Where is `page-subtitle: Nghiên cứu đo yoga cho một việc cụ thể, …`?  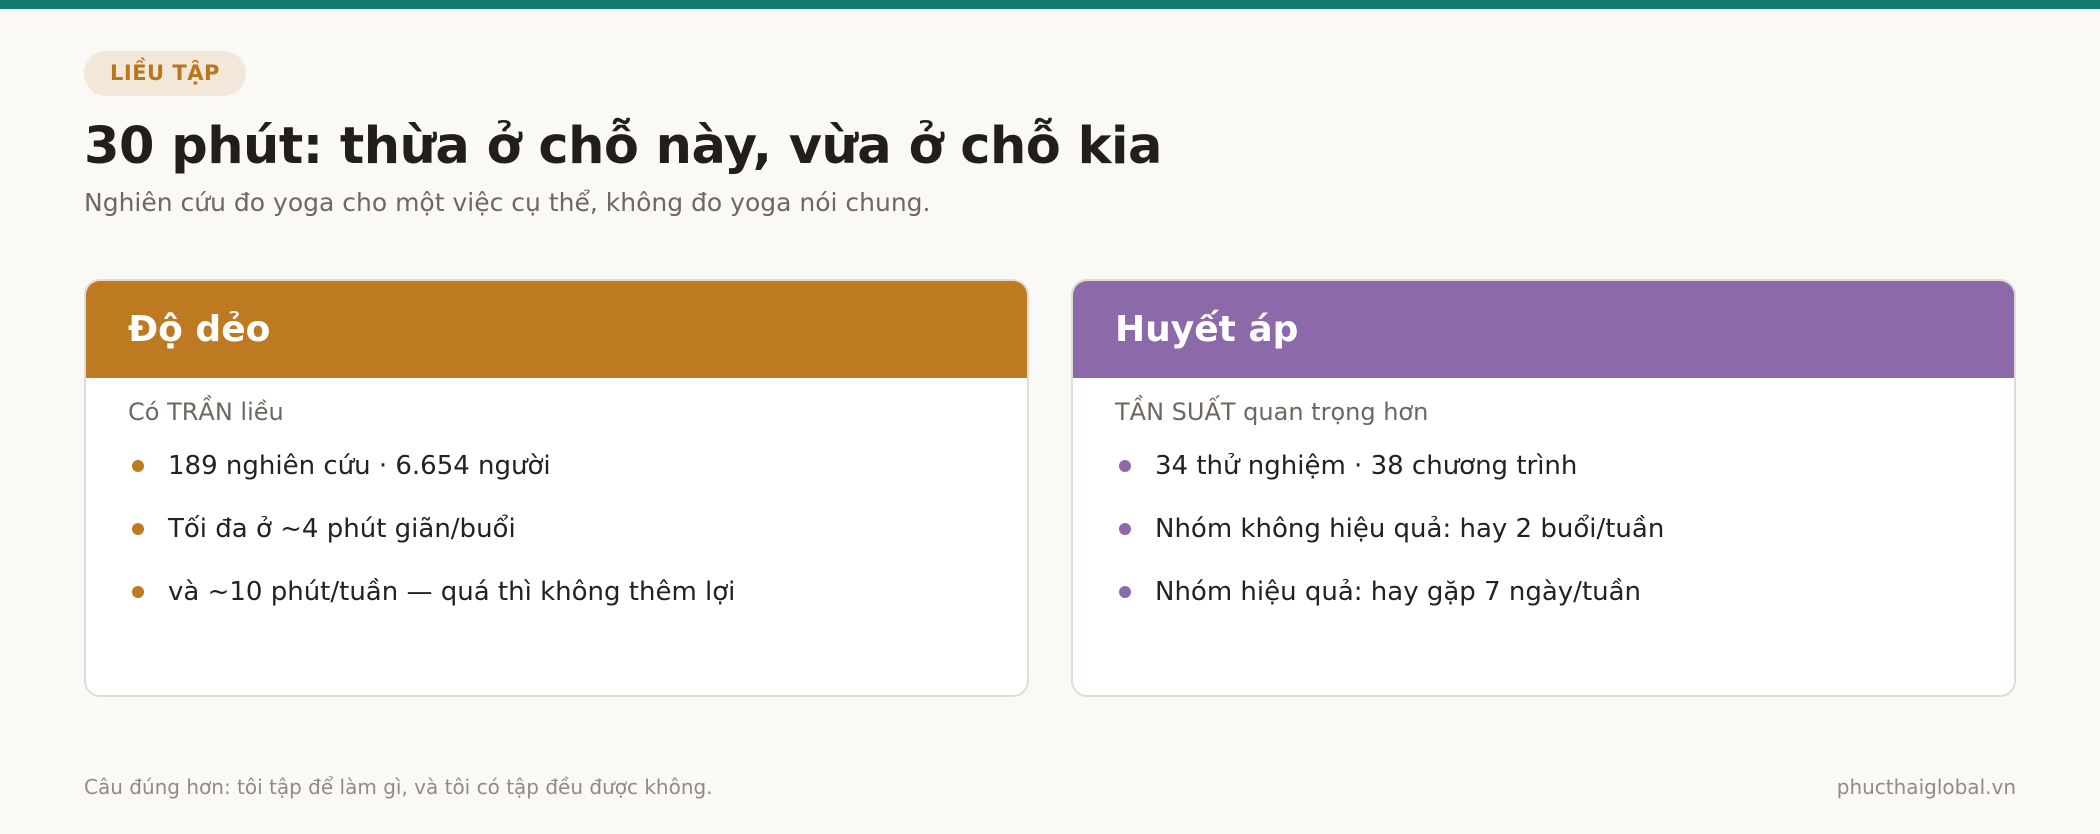 page-subtitle: Nghiên cứu đo yoga cho một việc cụ thể, … is located at coordinates (507, 203).